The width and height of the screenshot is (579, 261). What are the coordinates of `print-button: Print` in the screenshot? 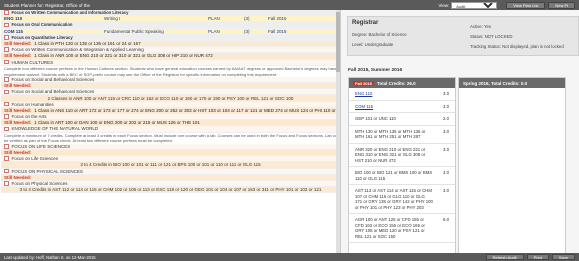 It's located at (537, 257).